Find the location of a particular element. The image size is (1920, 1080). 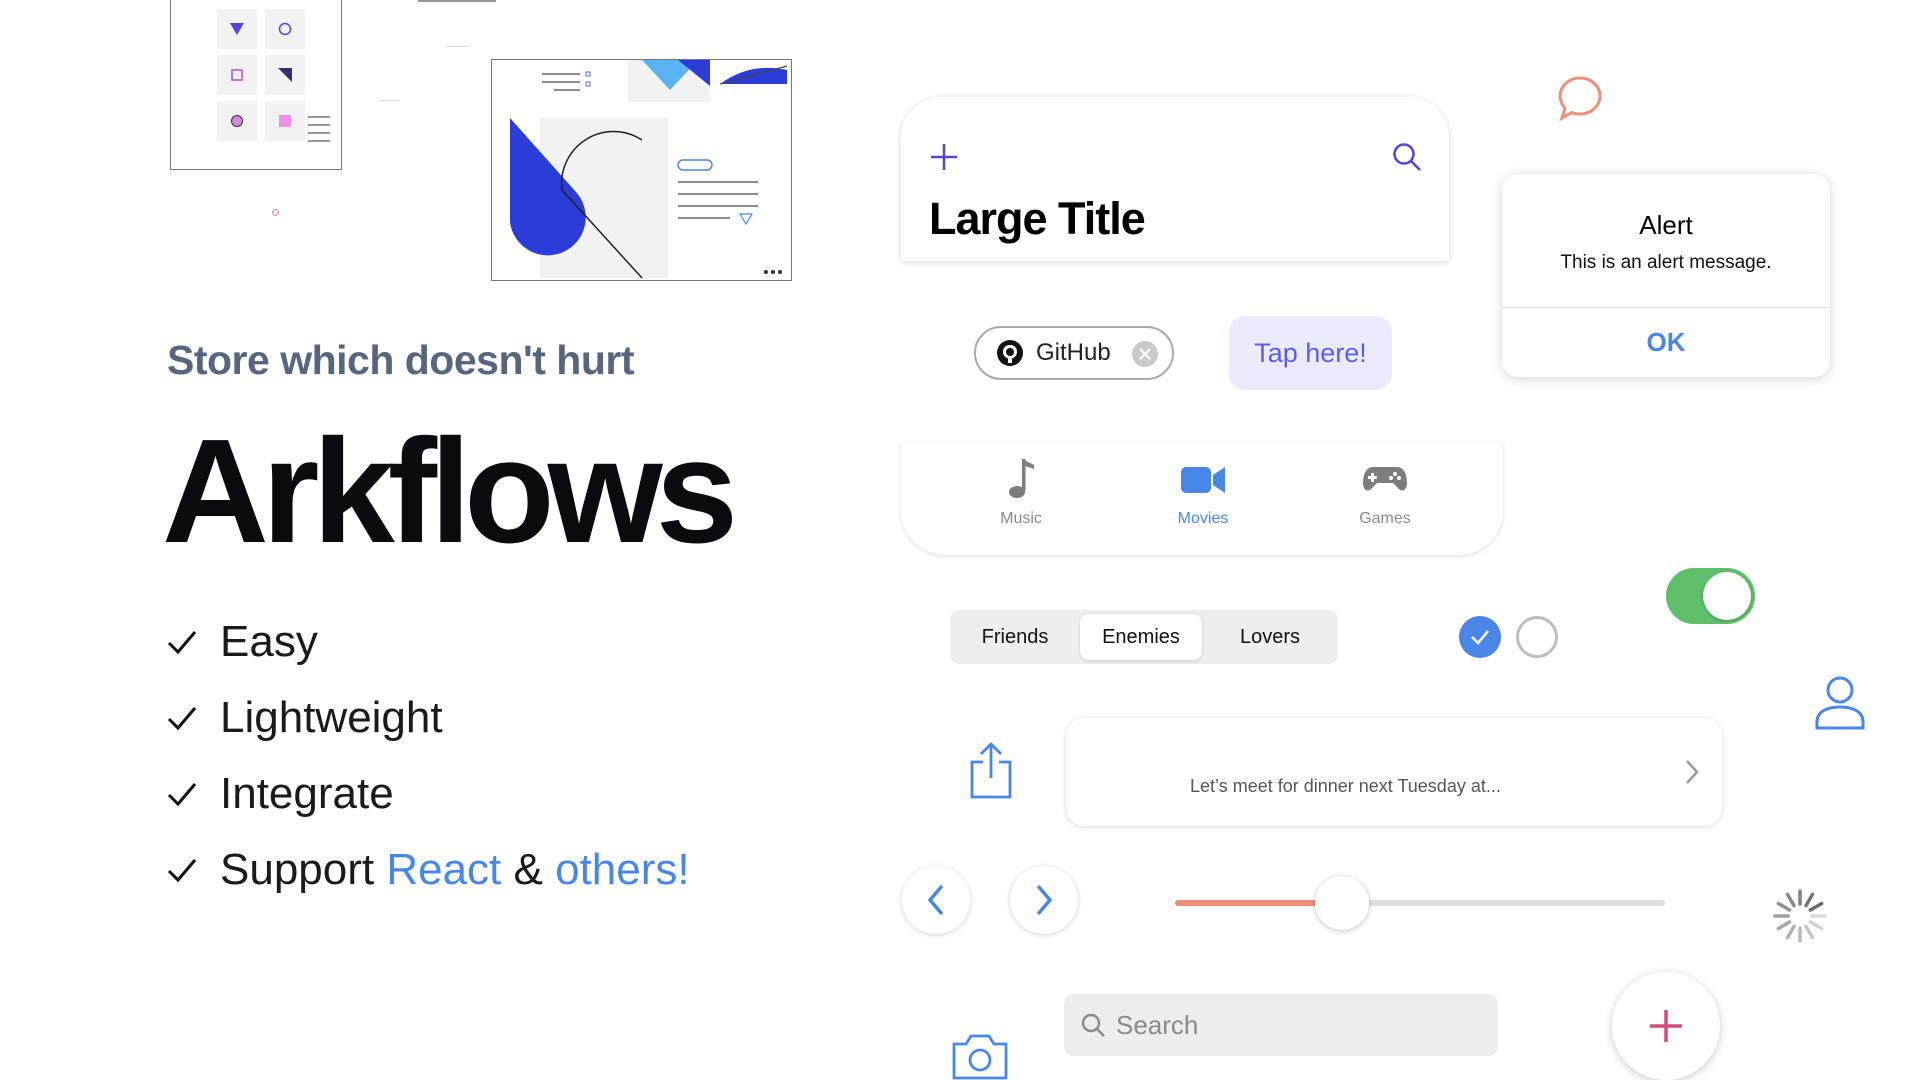

checkmark-icon is located at coordinates (1480, 637).